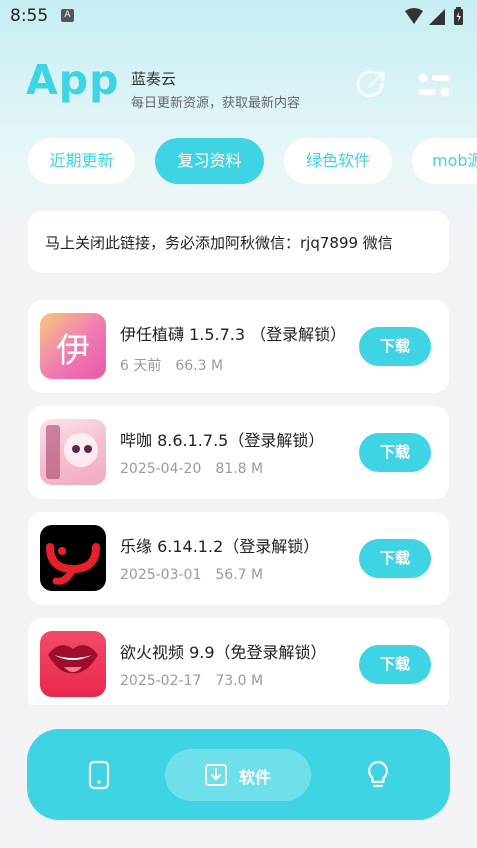 This screenshot has width=477, height=848. I want to click on system-status-icons, so click(434, 16).